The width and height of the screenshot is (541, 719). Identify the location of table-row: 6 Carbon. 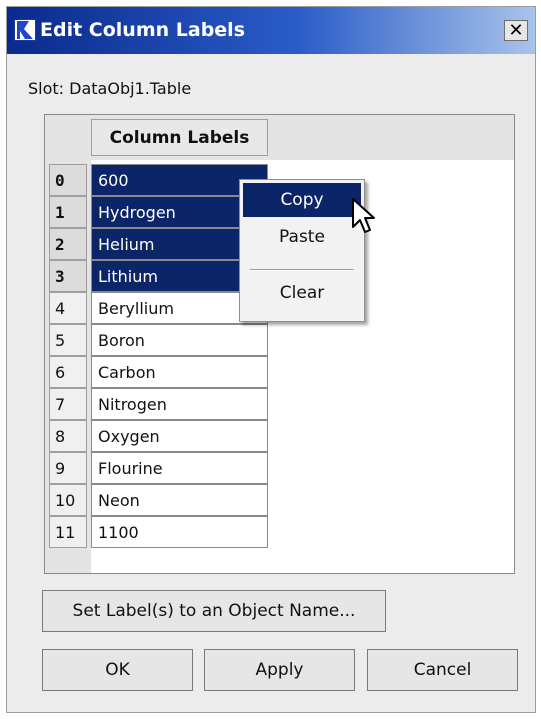
(156, 372).